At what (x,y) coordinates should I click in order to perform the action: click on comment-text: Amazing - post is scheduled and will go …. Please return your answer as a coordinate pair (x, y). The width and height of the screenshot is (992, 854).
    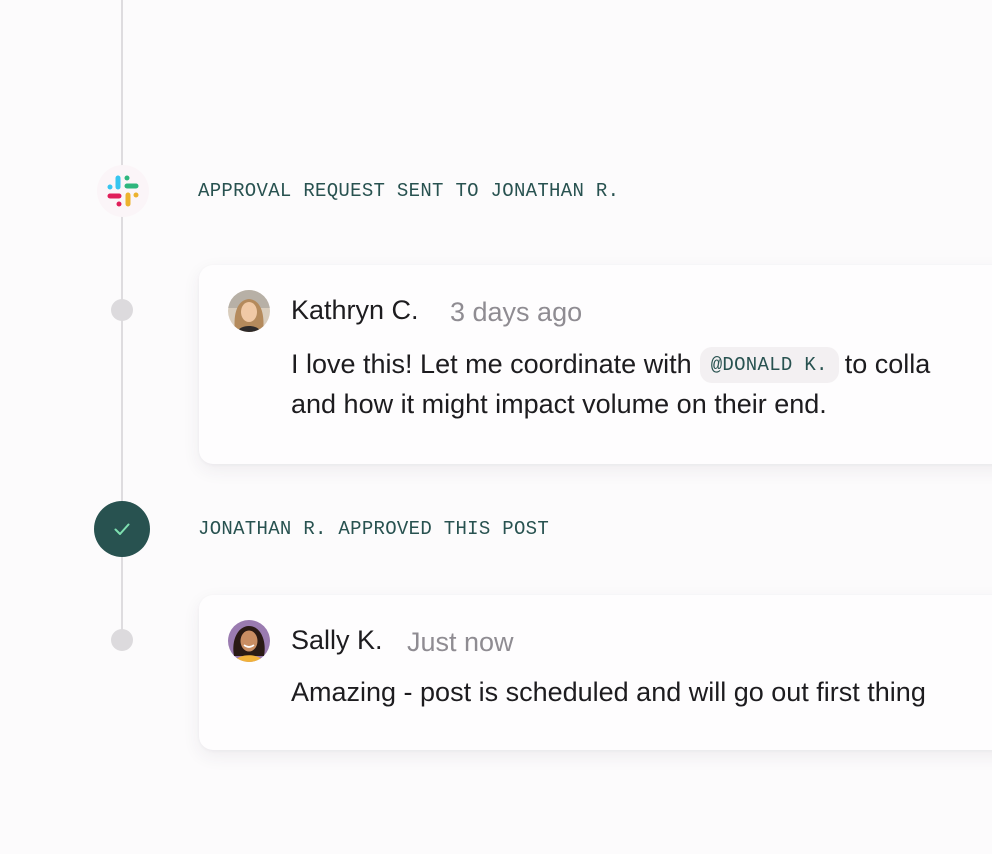
    Looking at the image, I should click on (608, 692).